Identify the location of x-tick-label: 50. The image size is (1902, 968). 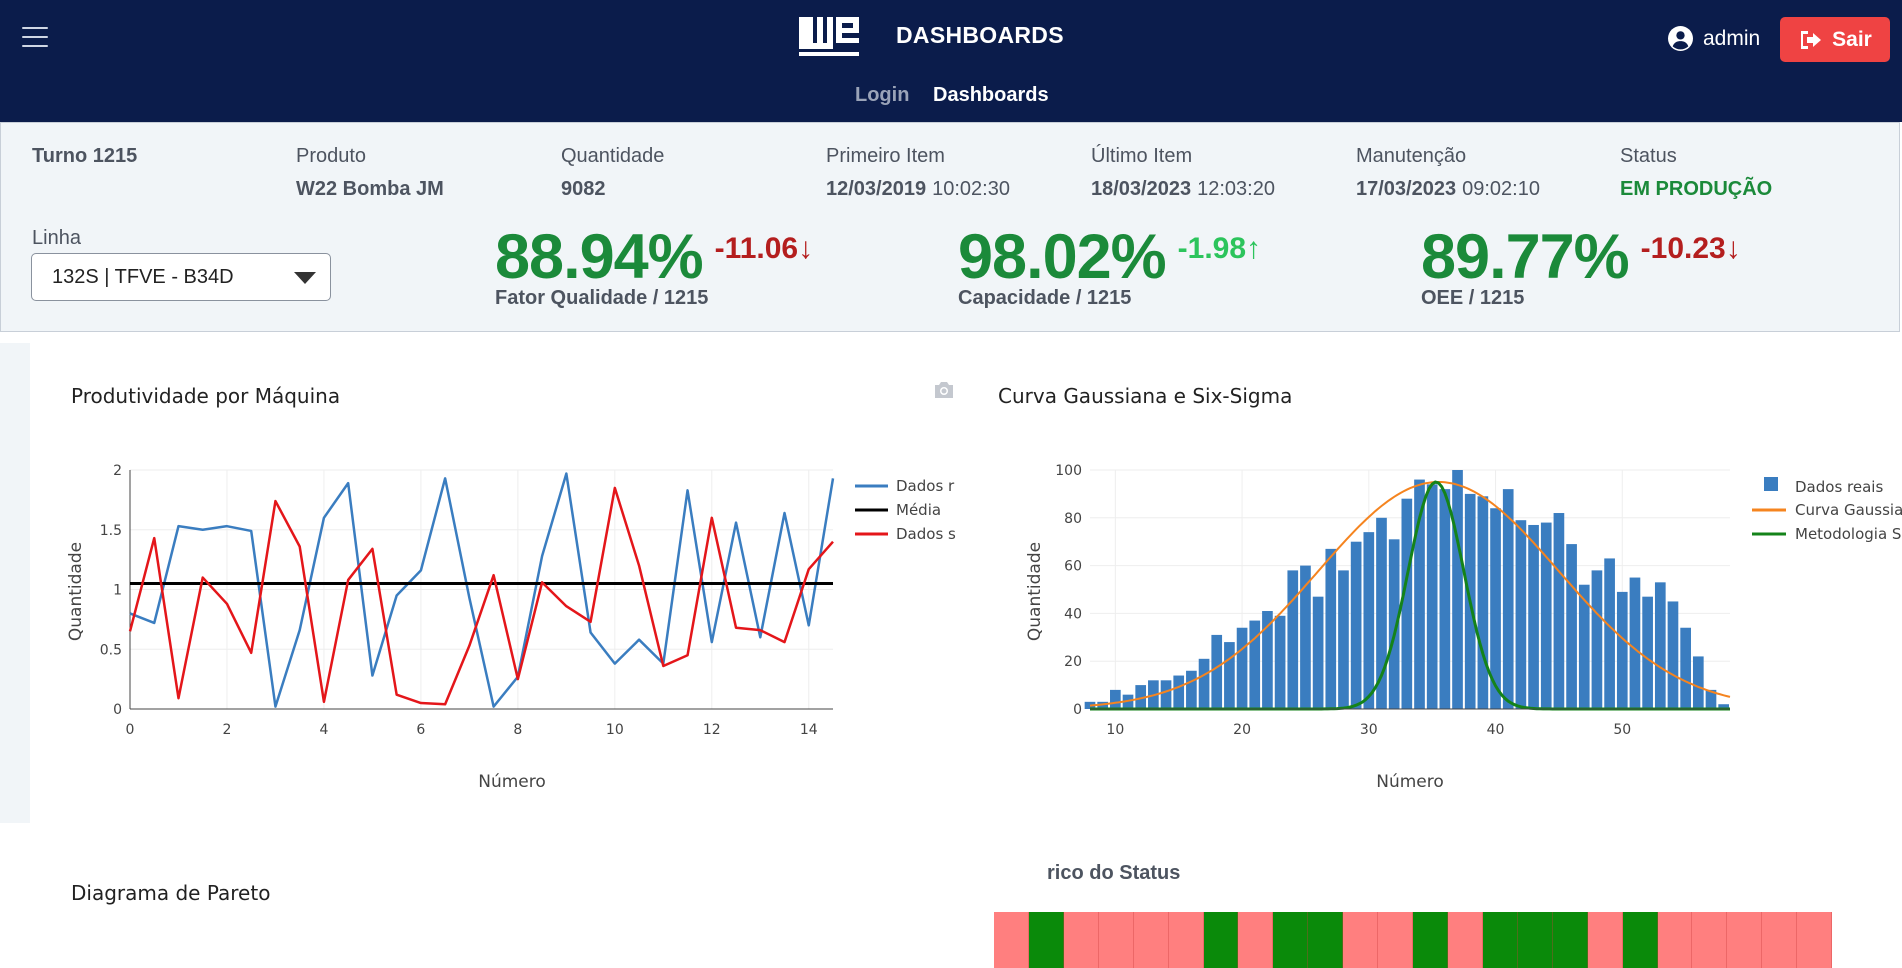
(1622, 730).